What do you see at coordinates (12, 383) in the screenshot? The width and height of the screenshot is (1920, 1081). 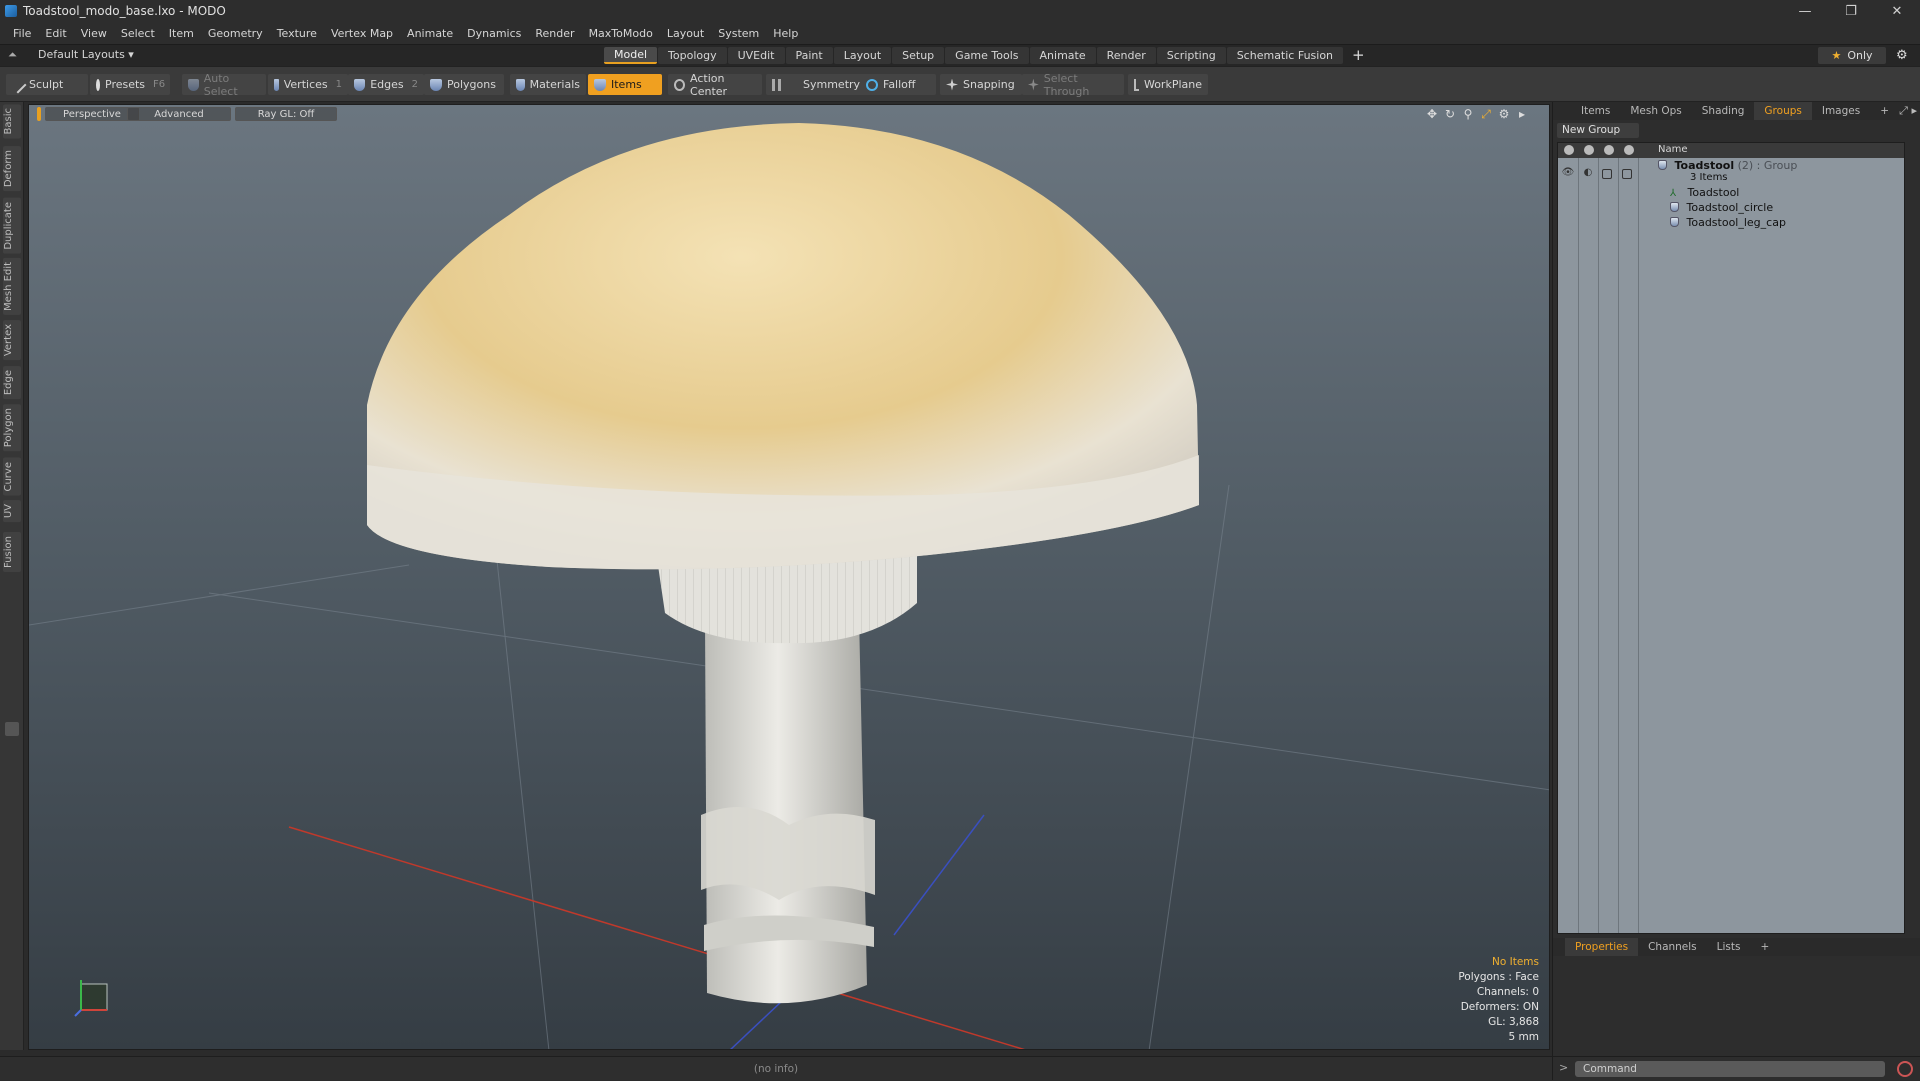 I see `left-tab-edge: Edge` at bounding box center [12, 383].